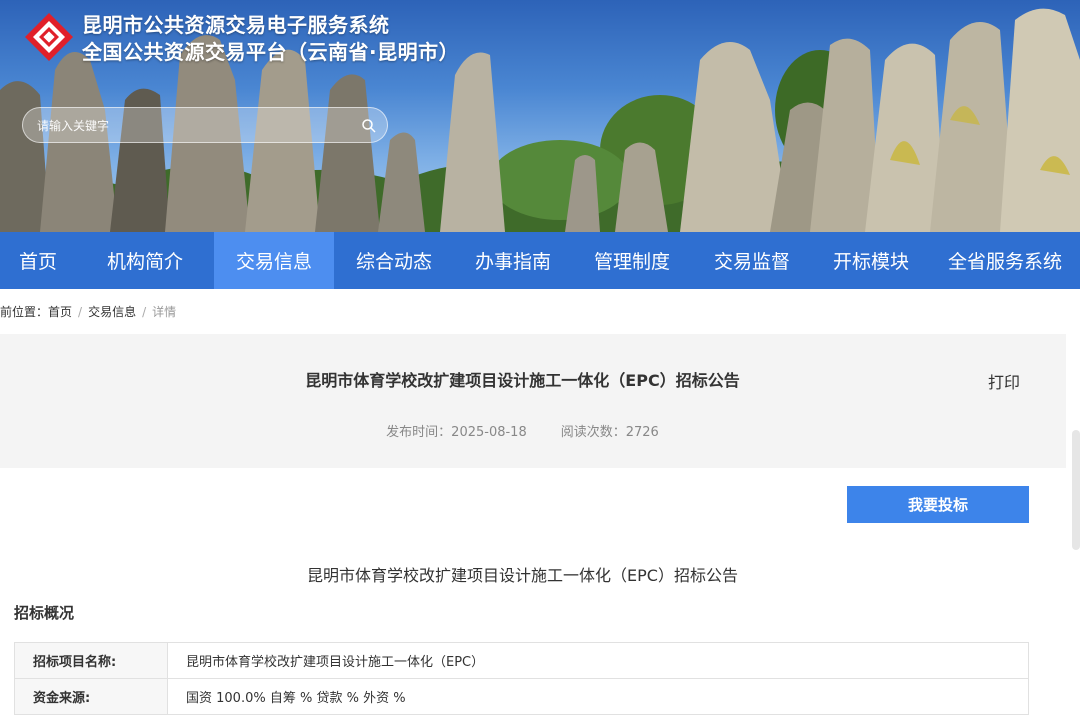 Image resolution: width=1080 pixels, height=721 pixels. What do you see at coordinates (598, 660) in the screenshot?
I see `row-value: 昆明市体育学校改扩建项目设计施工一体化（EPC）` at bounding box center [598, 660].